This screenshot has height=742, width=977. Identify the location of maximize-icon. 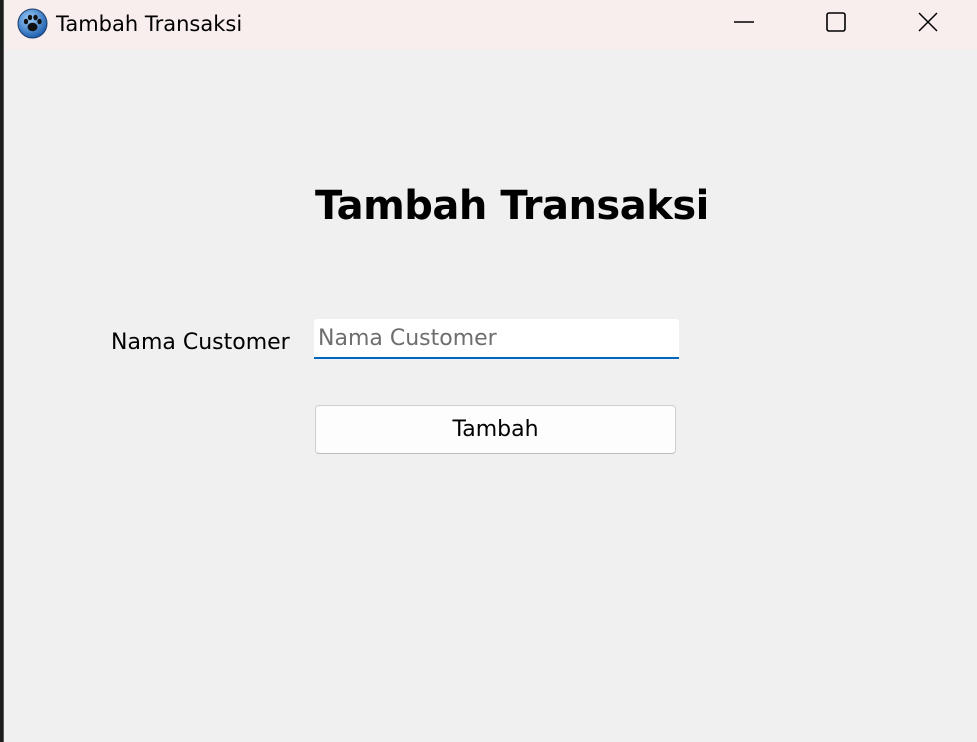
(836, 24).